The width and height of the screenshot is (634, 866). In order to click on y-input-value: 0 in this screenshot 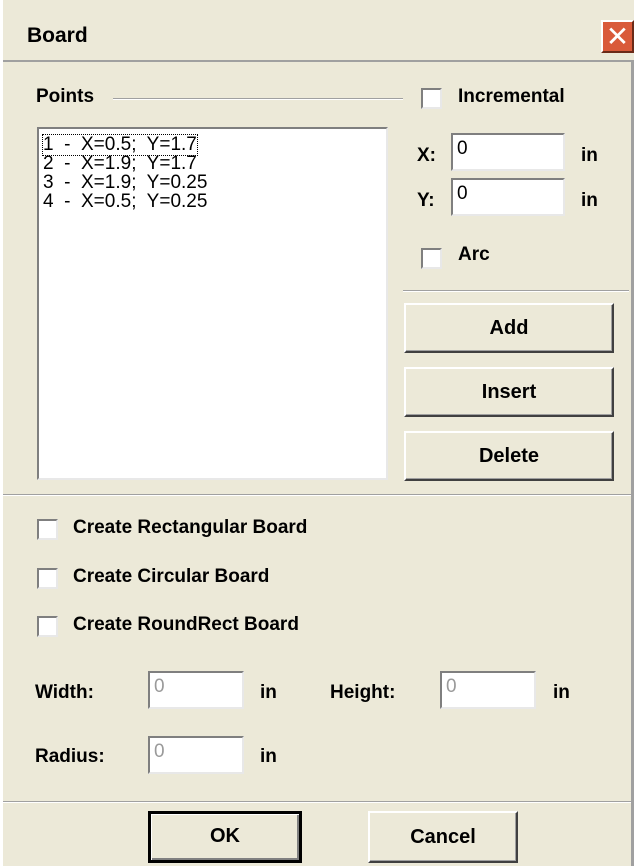, I will do `click(462, 193)`.